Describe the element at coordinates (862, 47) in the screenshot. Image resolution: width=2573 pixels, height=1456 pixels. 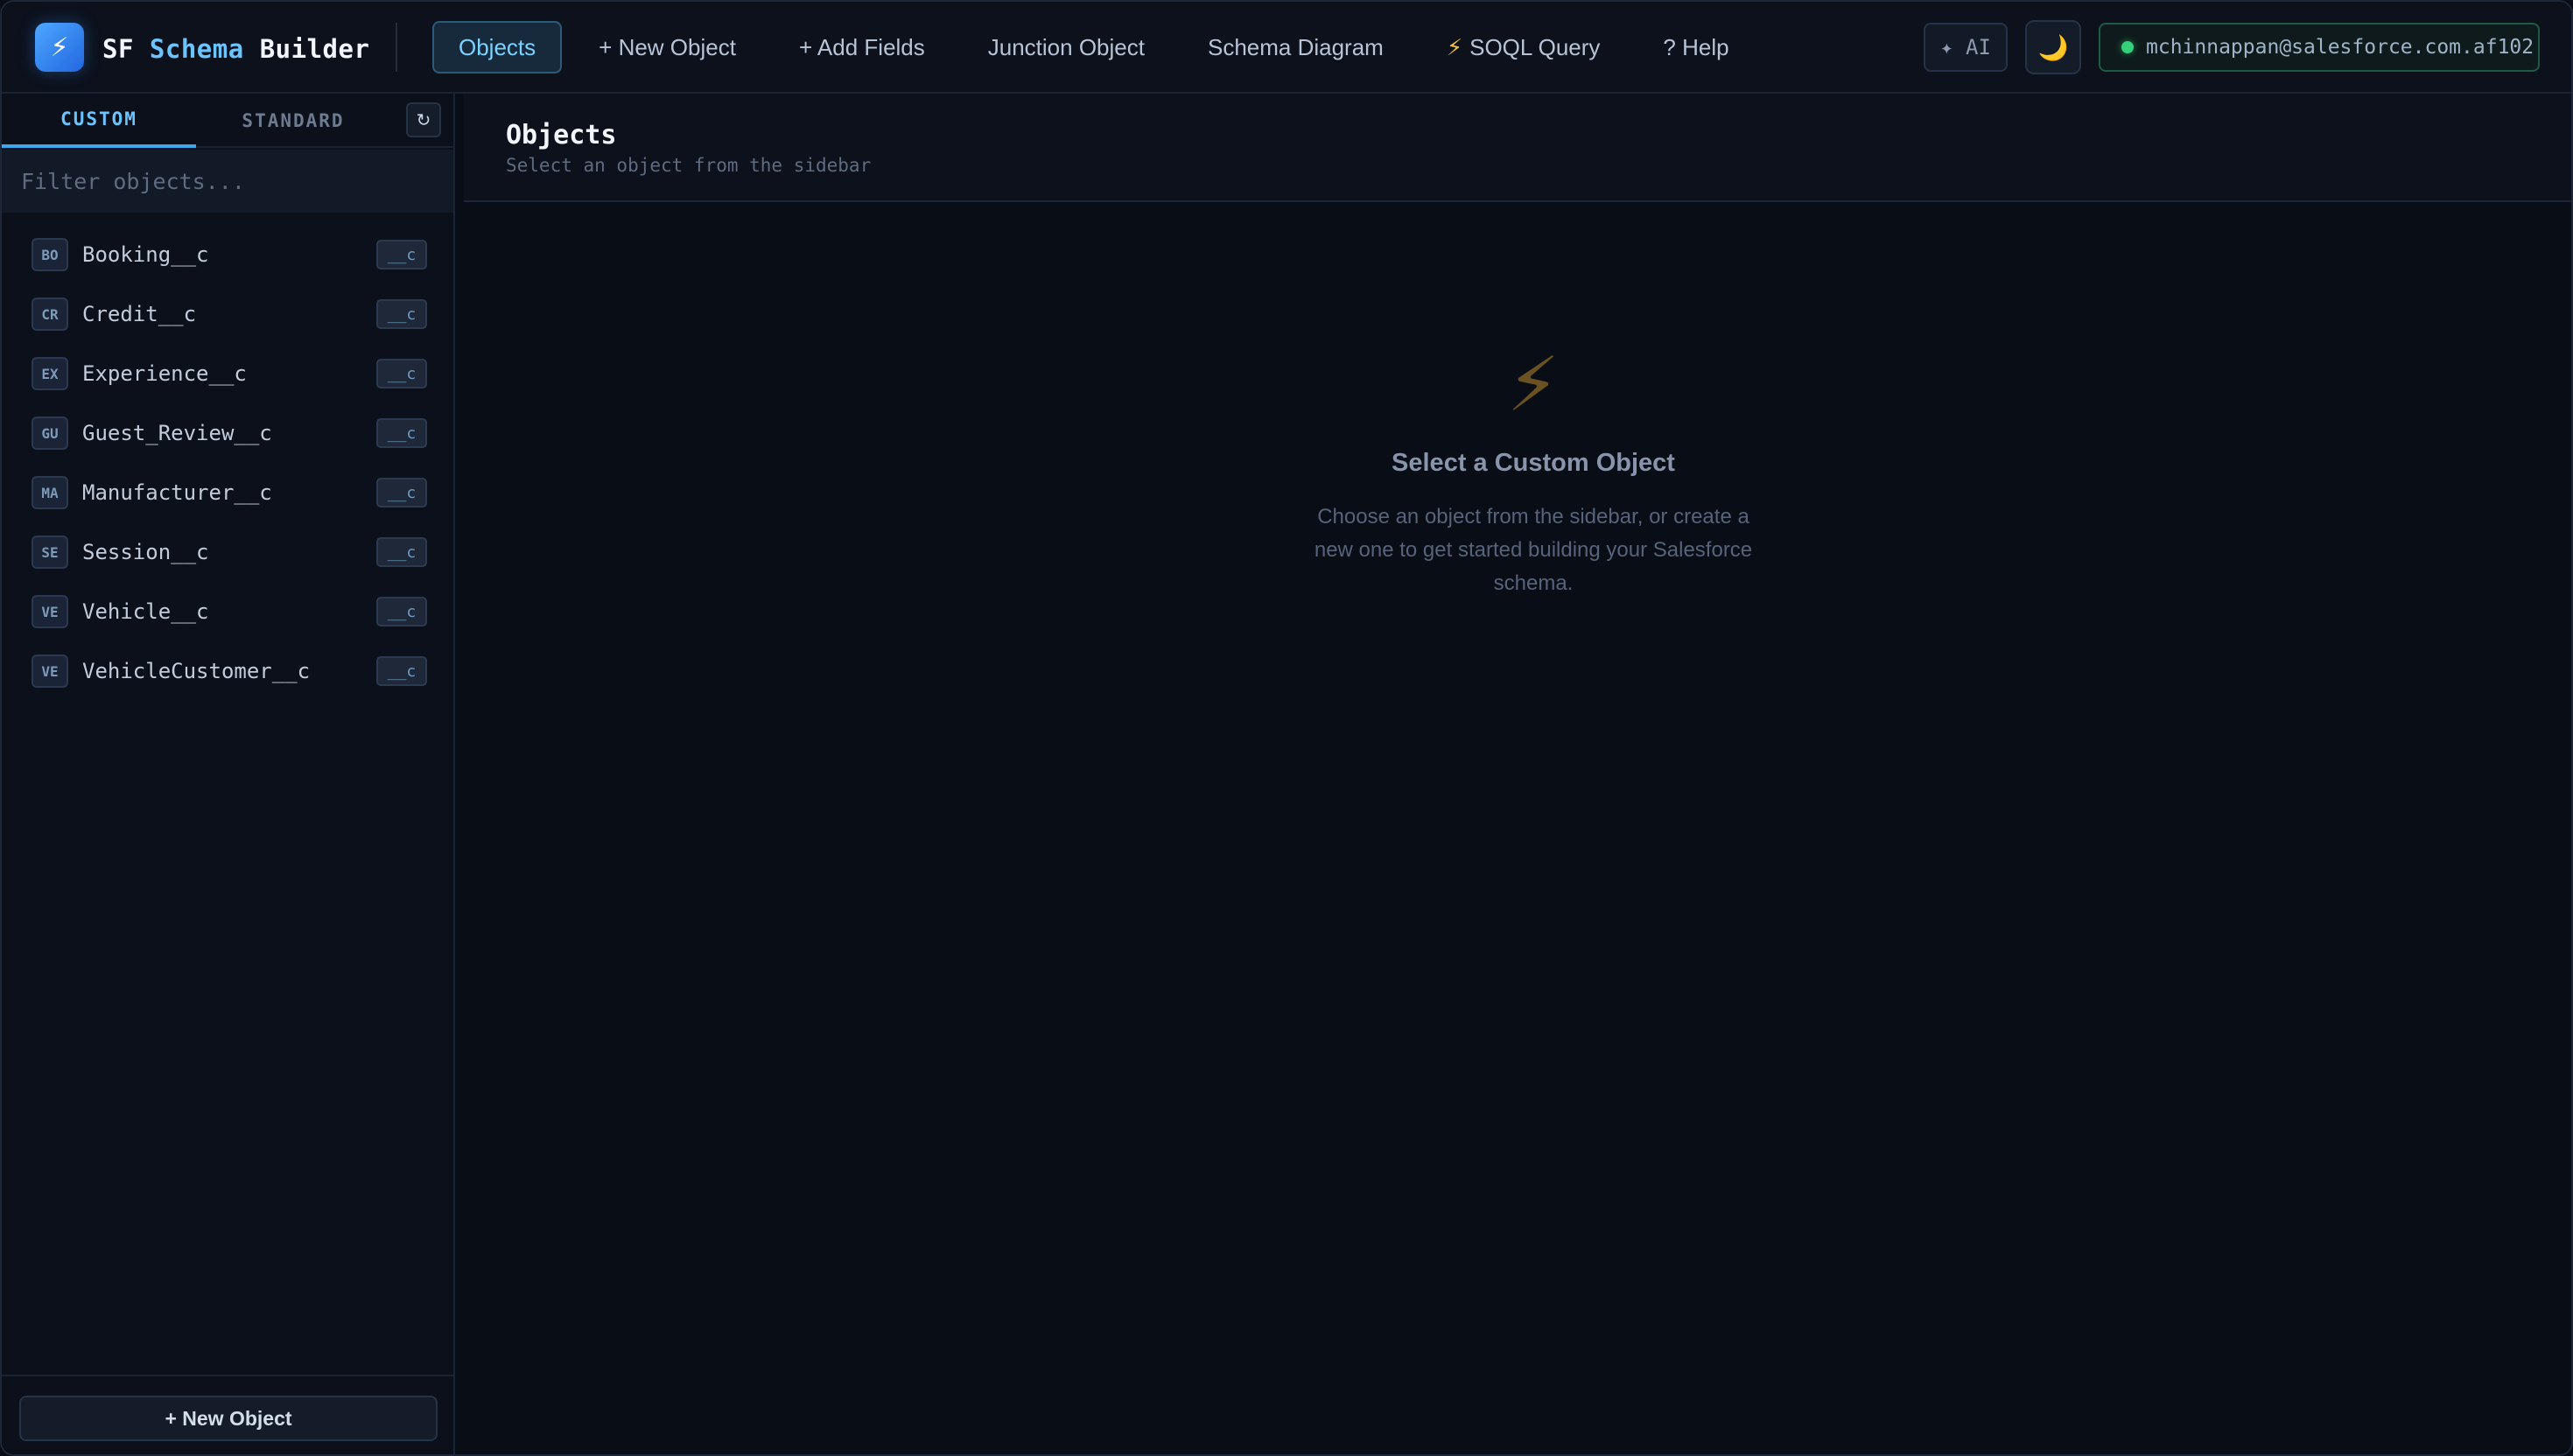
I see `nav-add-fields: + Add Fields` at that location.